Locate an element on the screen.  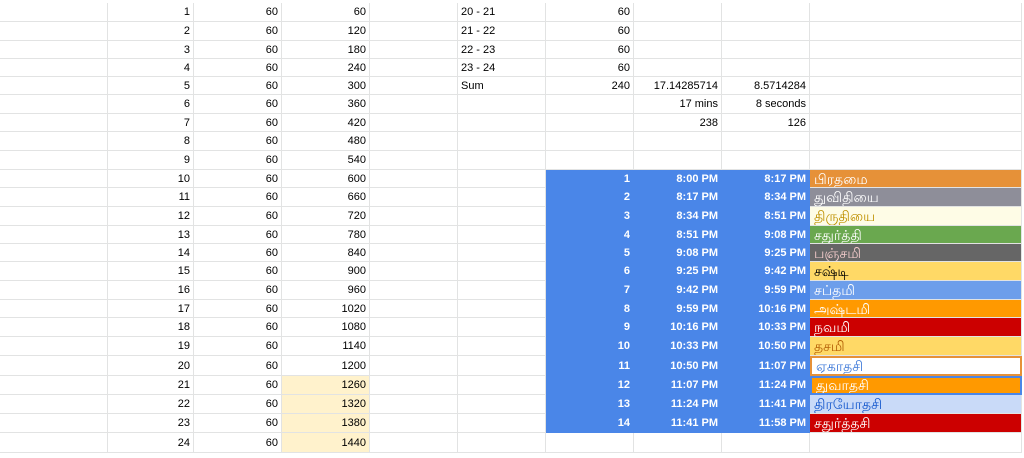
cell-h-row-17: 10:16 PM is located at coordinates (766, 309).